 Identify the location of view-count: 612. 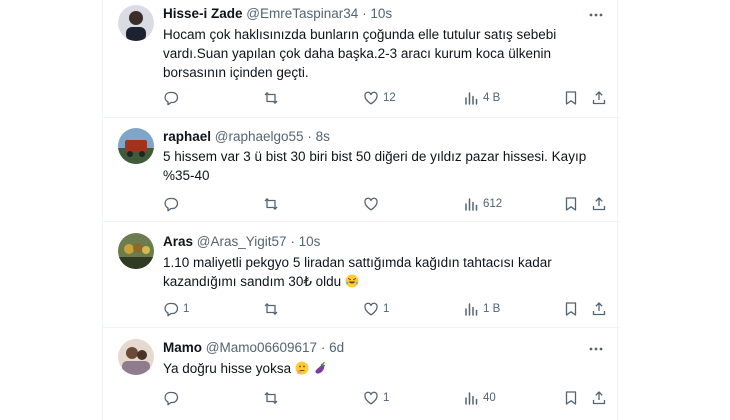
(493, 204).